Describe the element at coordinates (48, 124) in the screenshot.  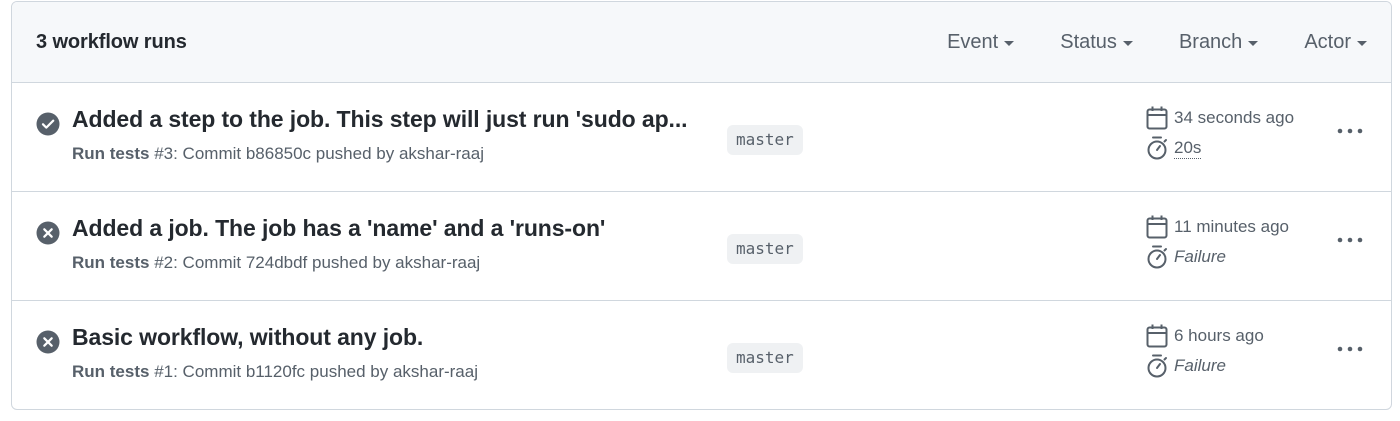
I see `check-circle-fill-icon` at that location.